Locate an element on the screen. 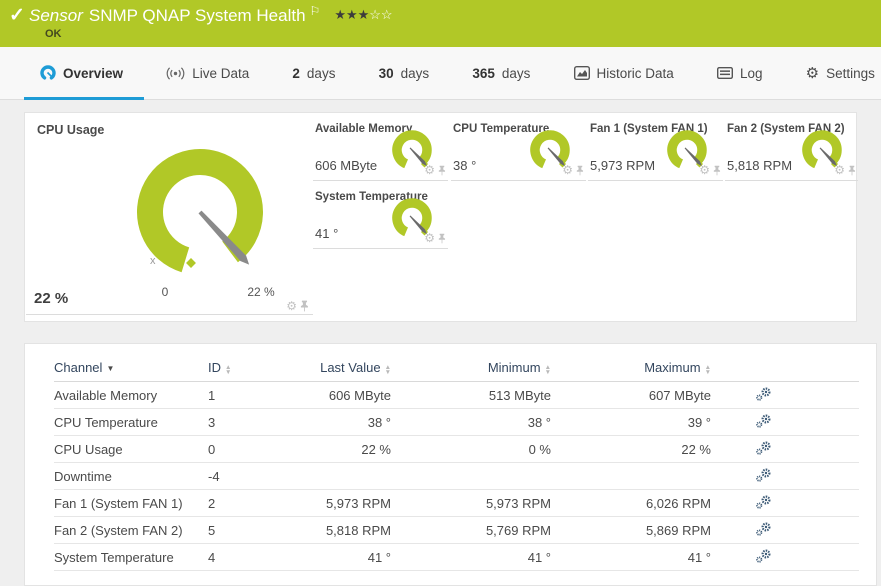 The width and height of the screenshot is (881, 586). cell-separator is located at coordinates (169, 314).